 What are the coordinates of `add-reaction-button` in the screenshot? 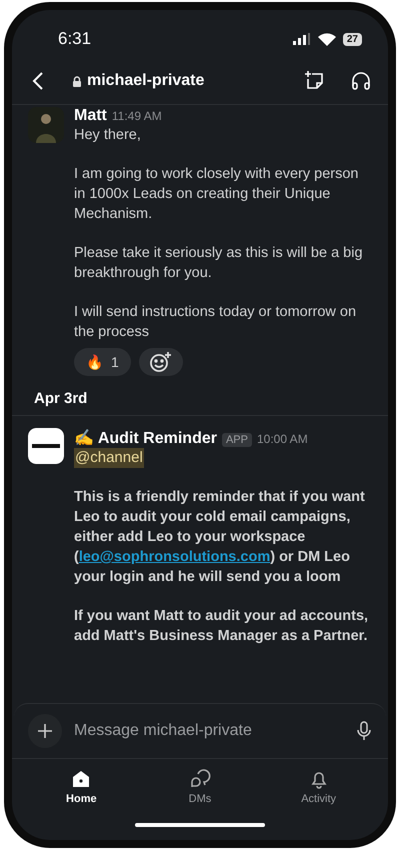 It's located at (160, 362).